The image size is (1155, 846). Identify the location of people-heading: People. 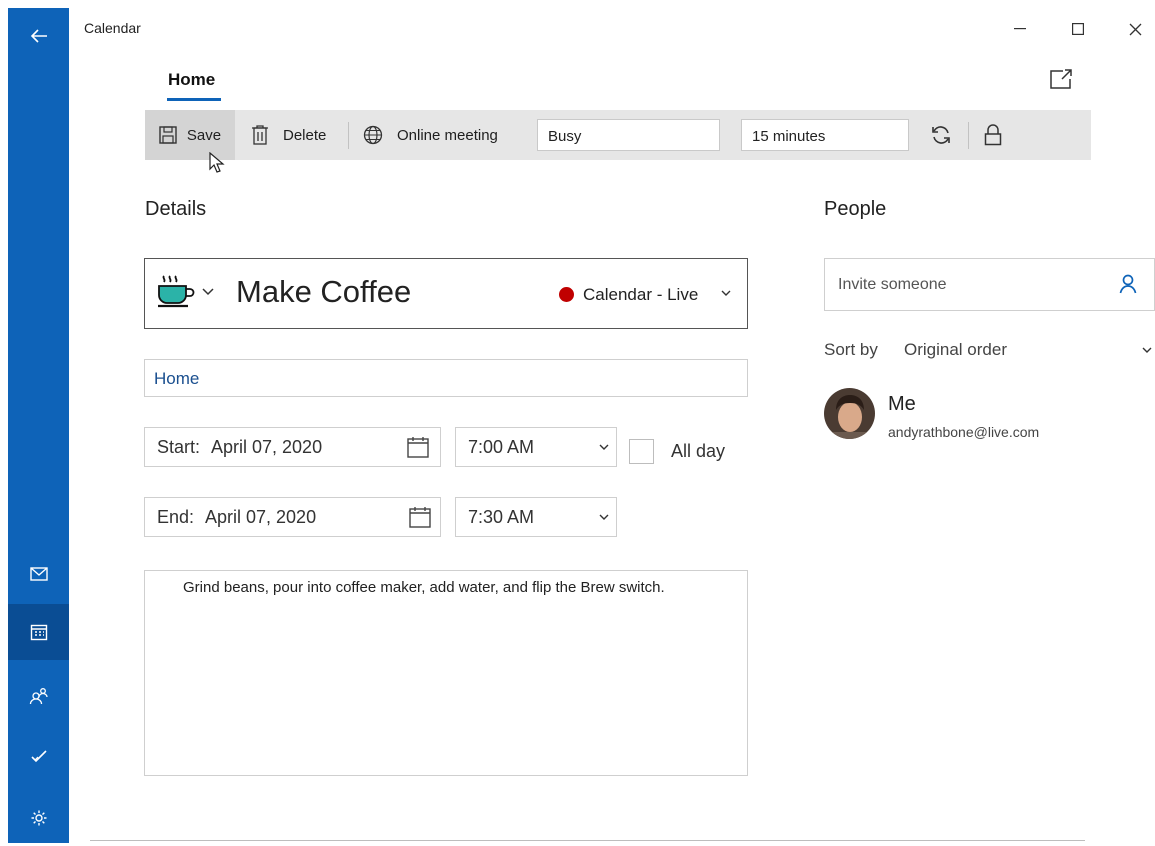
(855, 209).